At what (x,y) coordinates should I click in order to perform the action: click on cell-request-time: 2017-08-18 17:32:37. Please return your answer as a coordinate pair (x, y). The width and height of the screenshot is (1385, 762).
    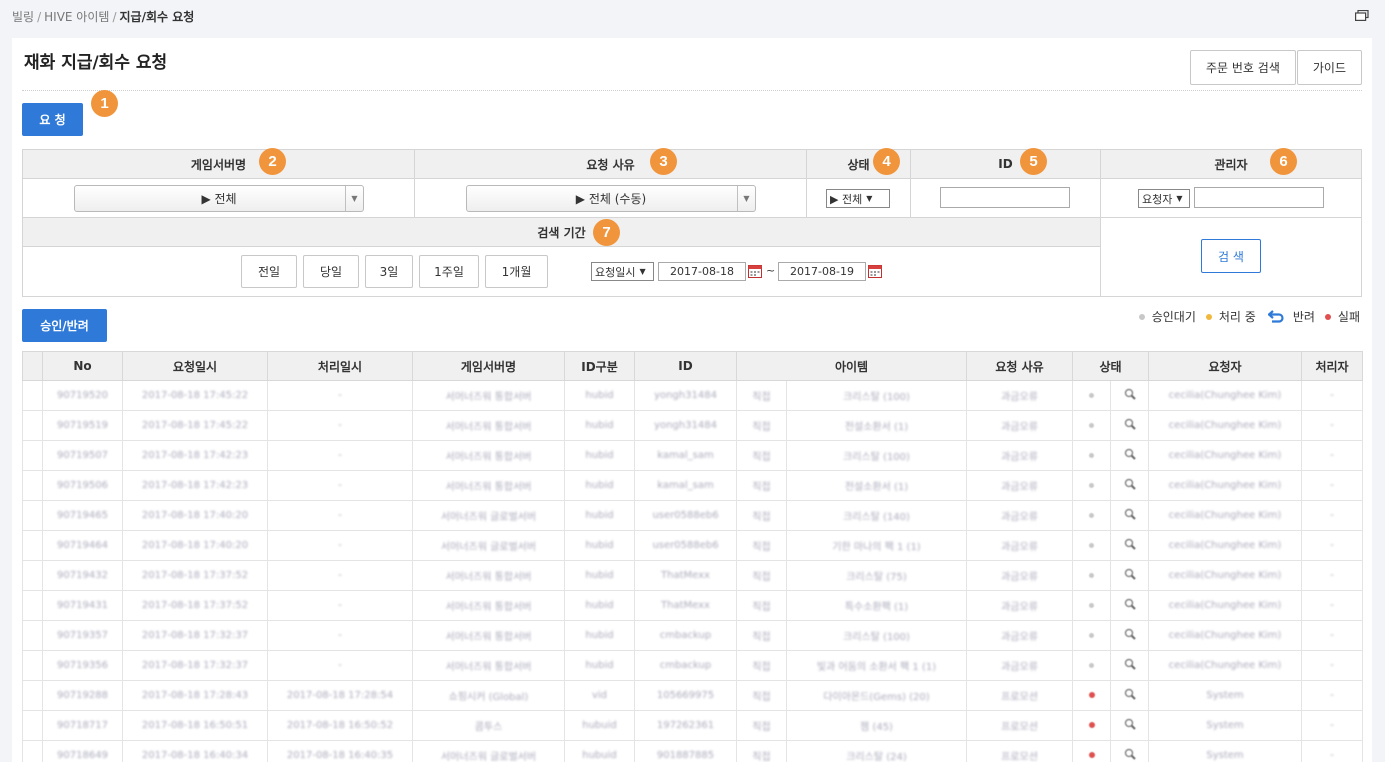
    Looking at the image, I should click on (195, 635).